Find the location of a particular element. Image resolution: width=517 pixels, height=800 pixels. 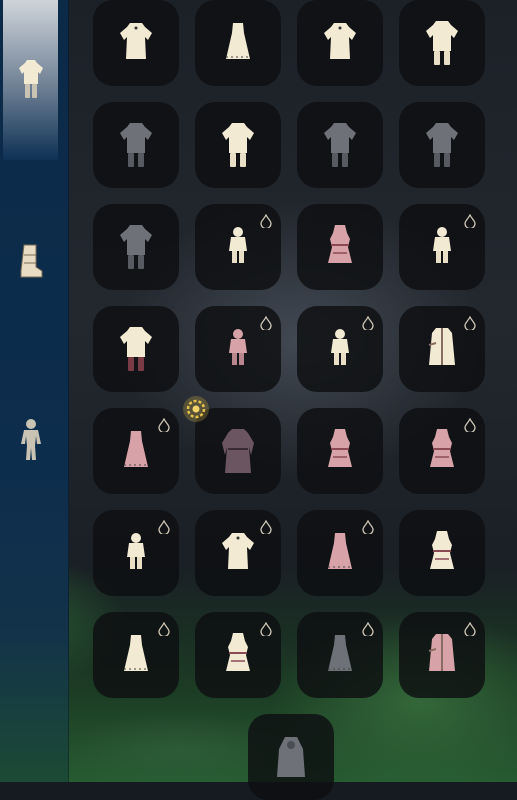

long-robe-icon is located at coordinates (238, 451).